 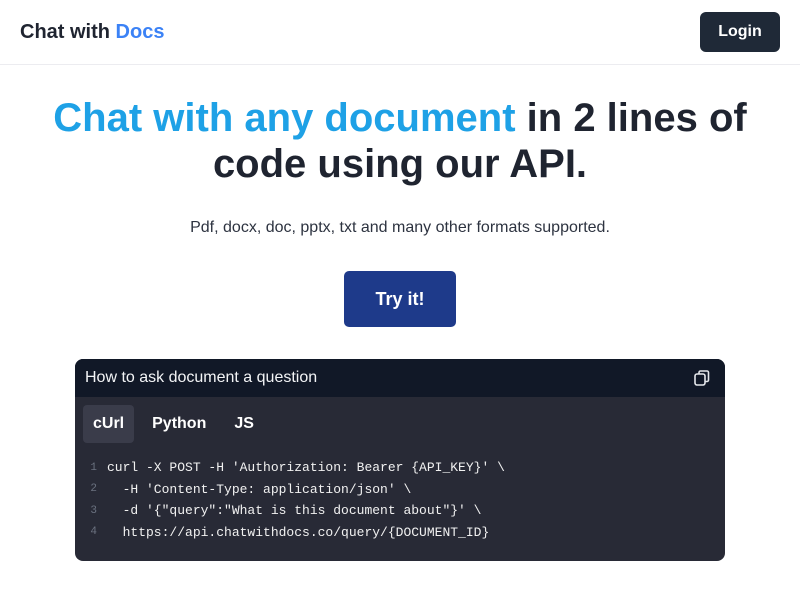 What do you see at coordinates (400, 299) in the screenshot?
I see `try-it-button: Try it!` at bounding box center [400, 299].